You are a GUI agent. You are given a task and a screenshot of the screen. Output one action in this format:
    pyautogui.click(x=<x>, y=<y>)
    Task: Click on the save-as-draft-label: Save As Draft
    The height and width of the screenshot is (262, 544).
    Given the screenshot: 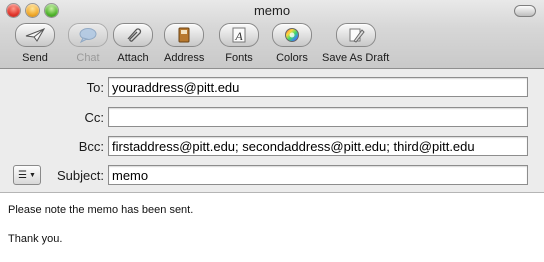 What is the action you would take?
    pyautogui.click(x=356, y=58)
    